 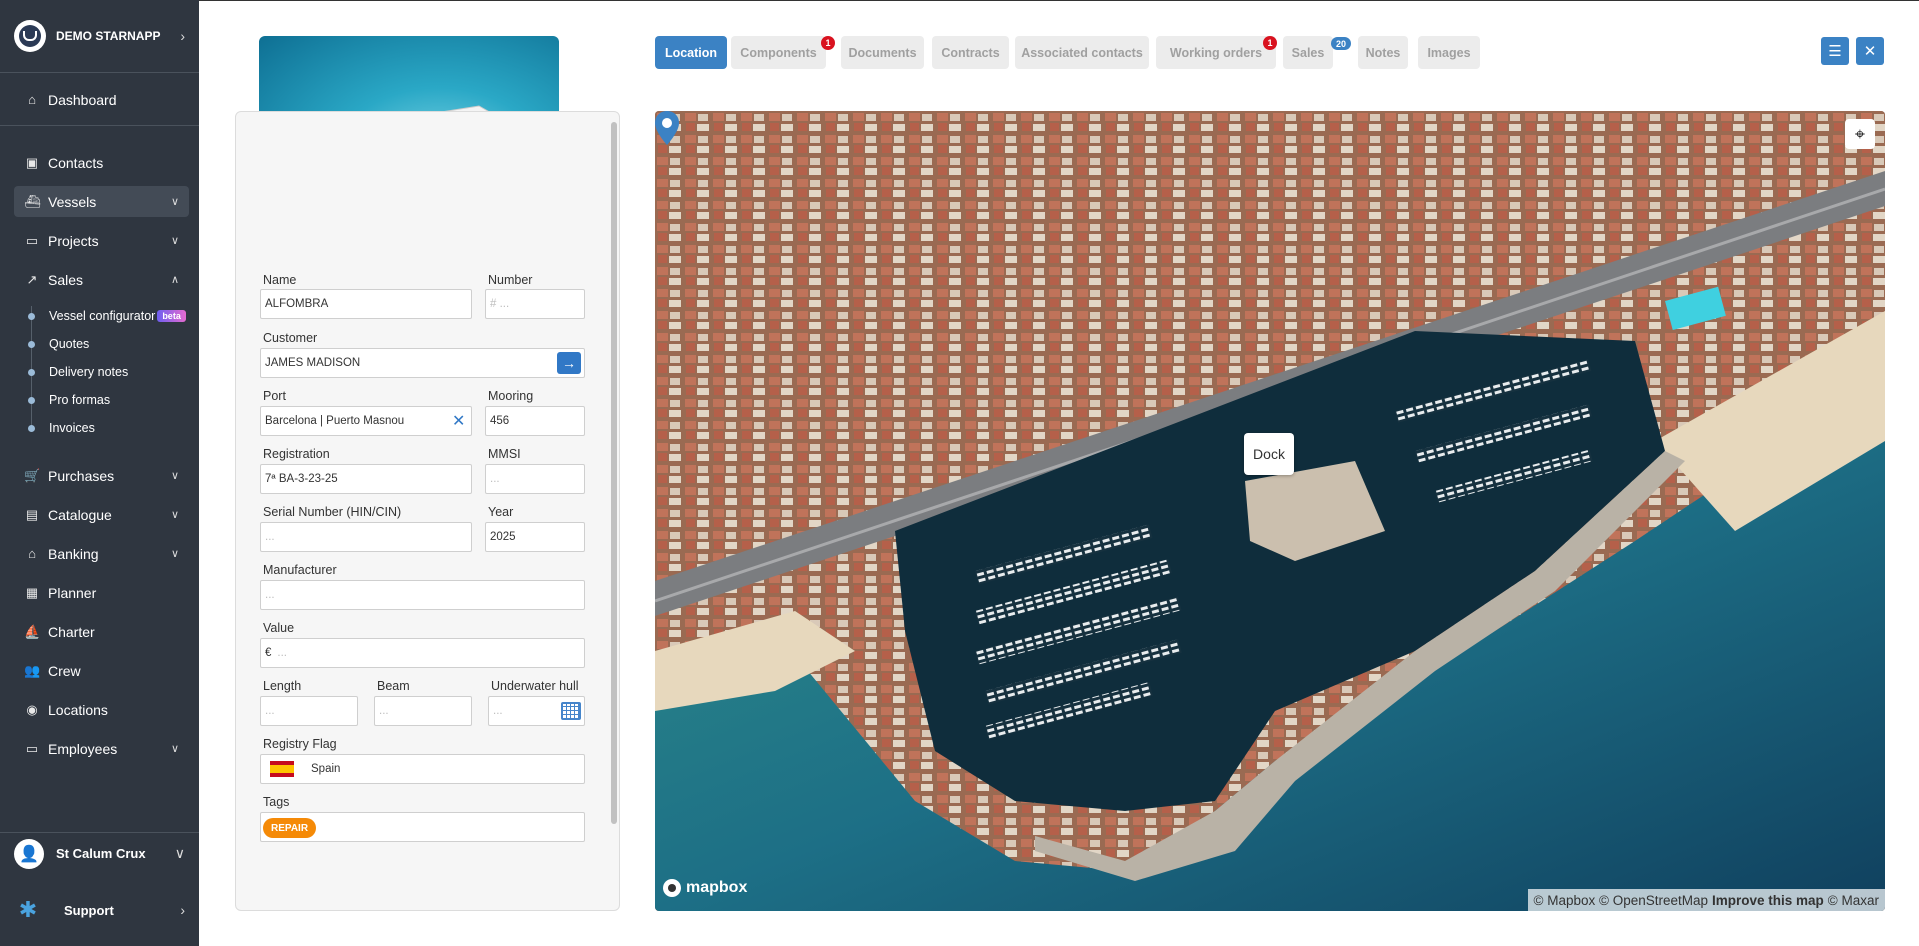 I want to click on tag-repair: REPAIR, so click(x=290, y=828).